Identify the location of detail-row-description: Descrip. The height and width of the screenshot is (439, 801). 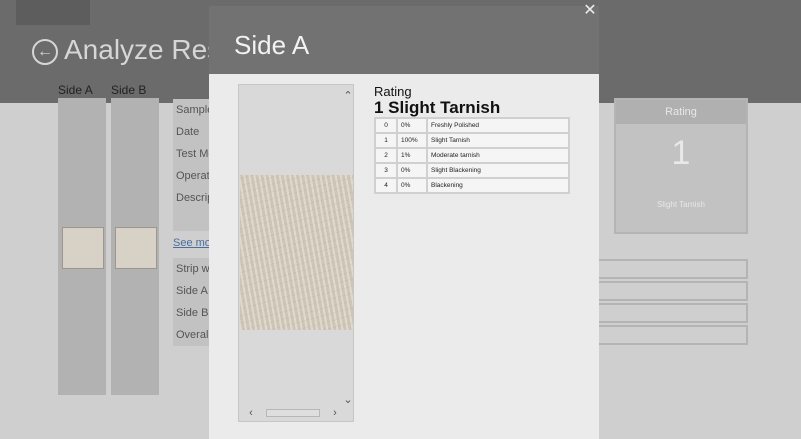
(191, 209).